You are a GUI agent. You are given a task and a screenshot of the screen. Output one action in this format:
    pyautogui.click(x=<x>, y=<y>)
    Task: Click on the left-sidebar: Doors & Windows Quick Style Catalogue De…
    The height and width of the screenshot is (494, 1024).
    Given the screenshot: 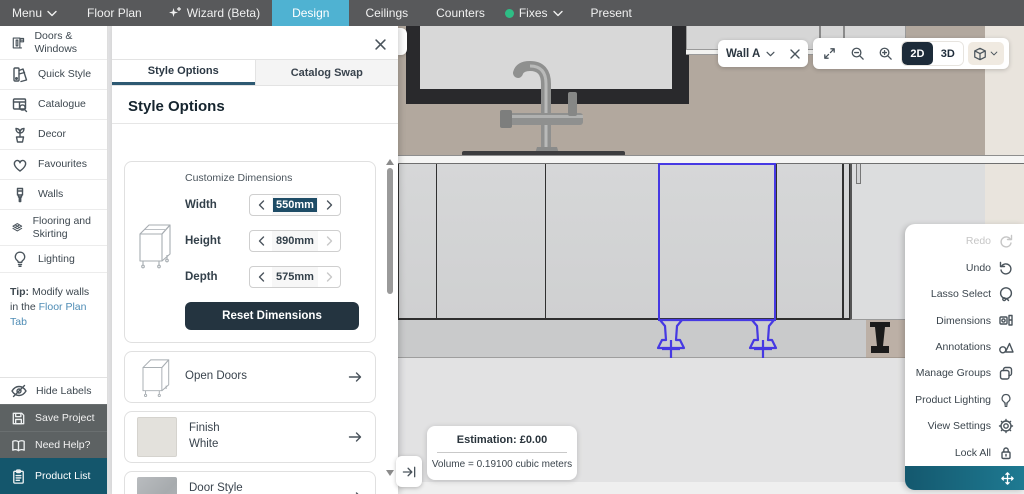 What is the action you would take?
    pyautogui.click(x=54, y=260)
    